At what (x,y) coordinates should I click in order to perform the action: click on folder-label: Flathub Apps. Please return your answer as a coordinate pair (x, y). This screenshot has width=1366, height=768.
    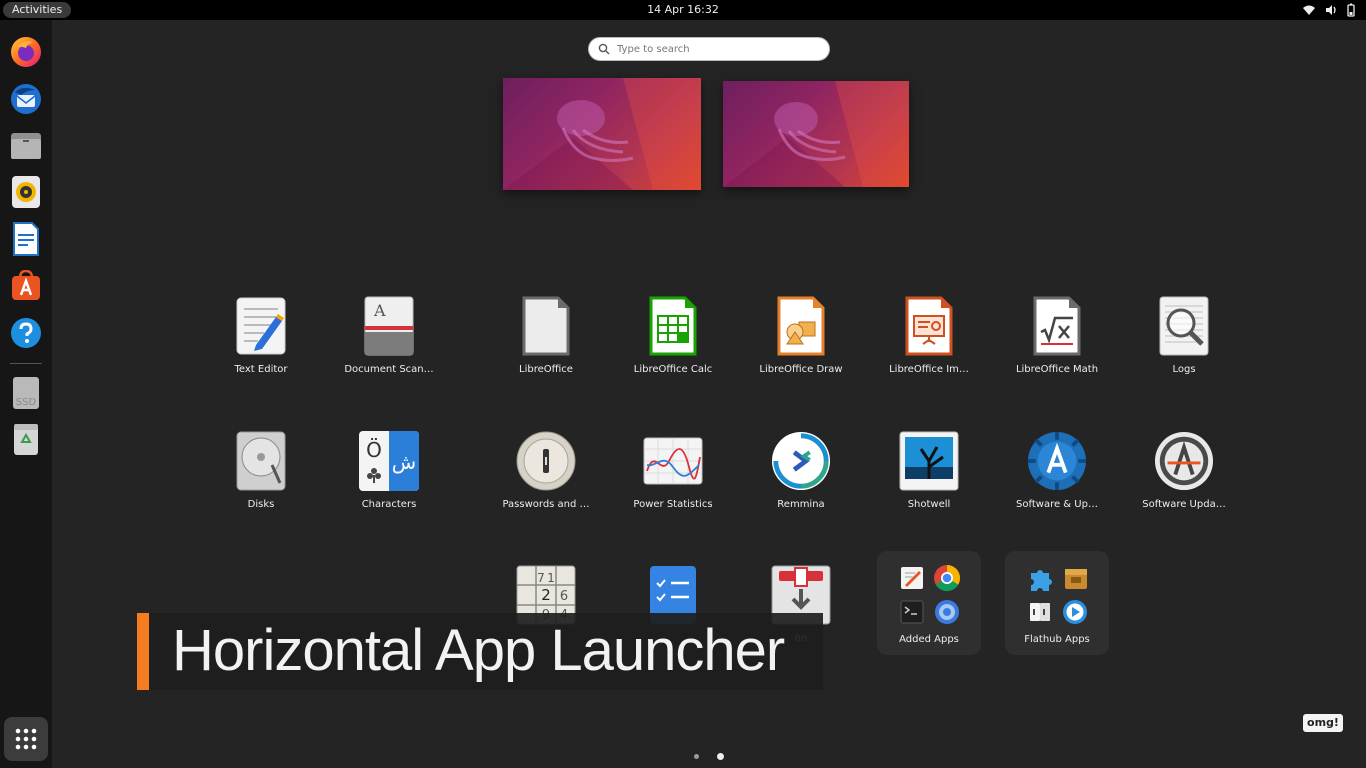
    Looking at the image, I should click on (1057, 639).